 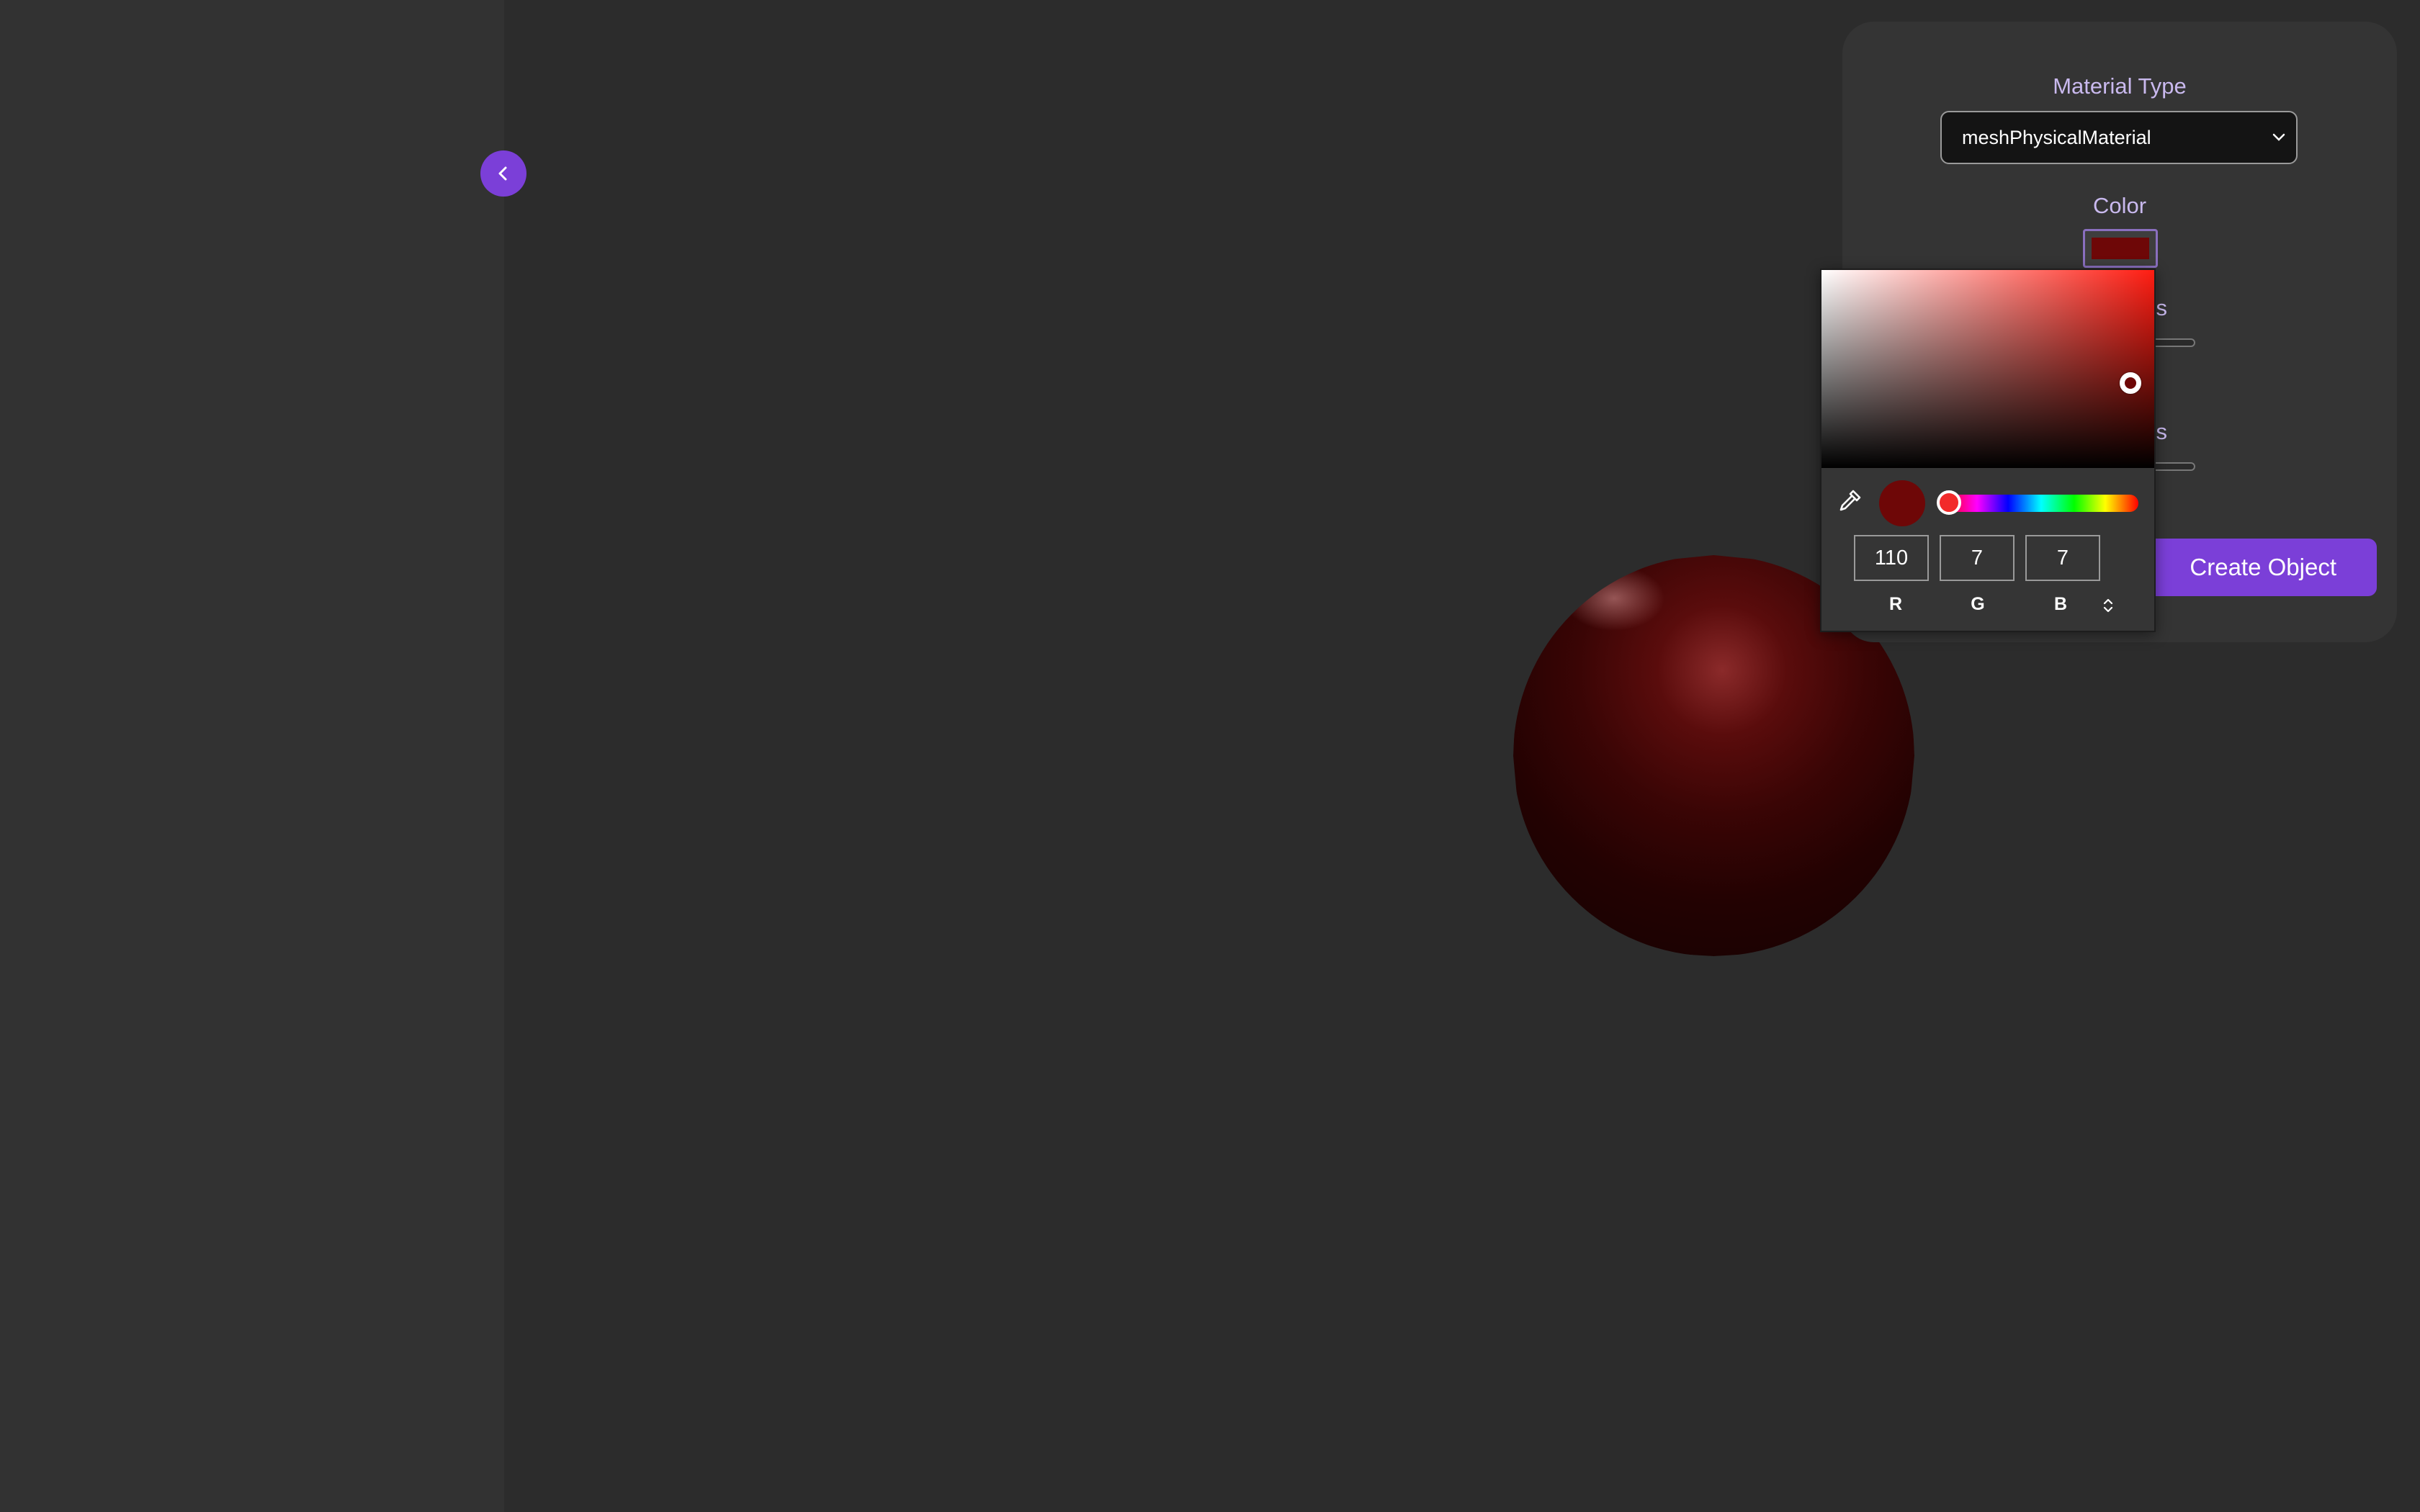 What do you see at coordinates (2130, 383) in the screenshot?
I see `saturation-handle` at bounding box center [2130, 383].